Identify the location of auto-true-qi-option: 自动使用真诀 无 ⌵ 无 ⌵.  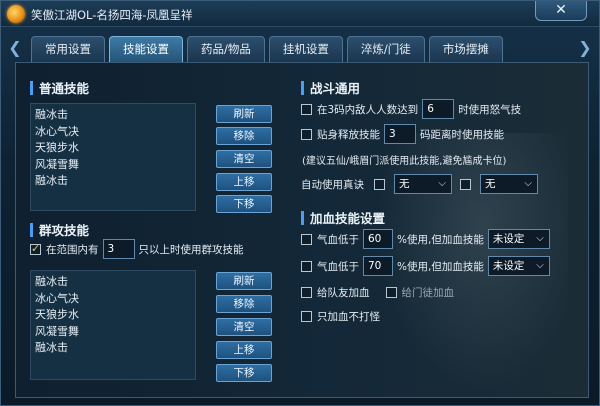
(419, 184).